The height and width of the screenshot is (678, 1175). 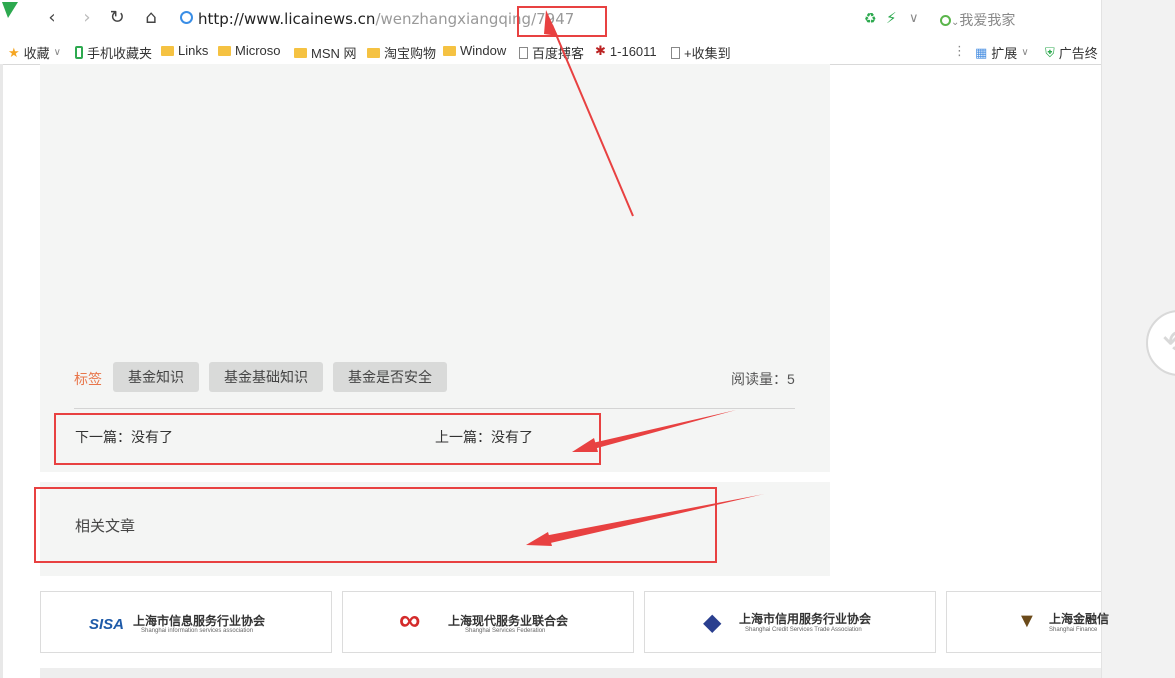 What do you see at coordinates (645, 520) in the screenshot?
I see `arrow-related` at bounding box center [645, 520].